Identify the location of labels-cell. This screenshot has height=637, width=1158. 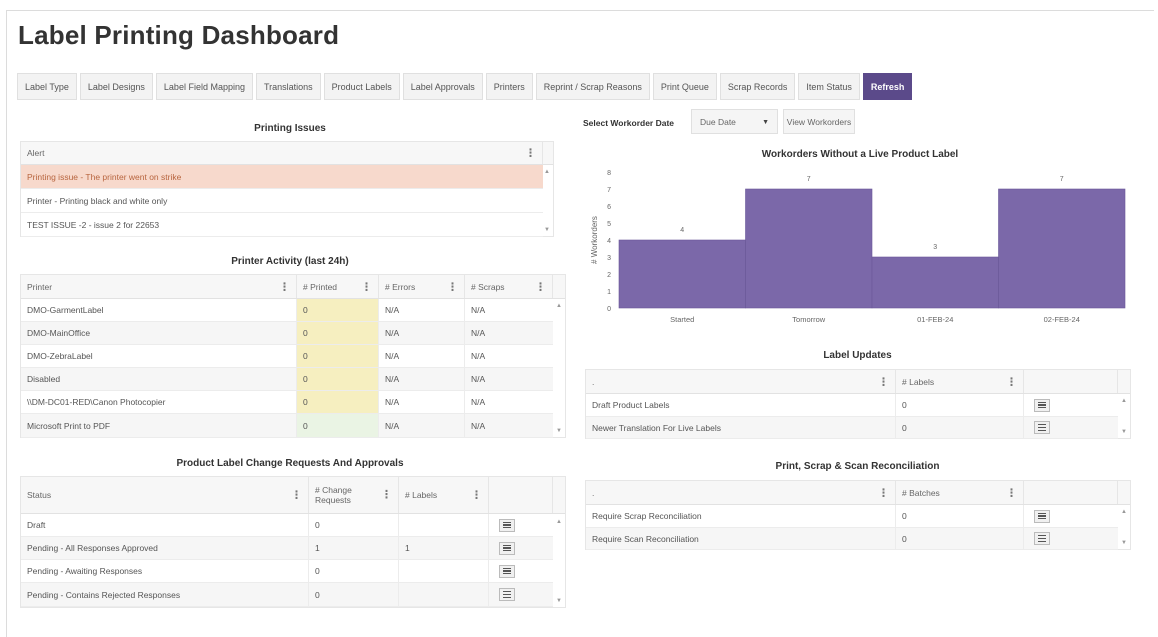
(444, 594).